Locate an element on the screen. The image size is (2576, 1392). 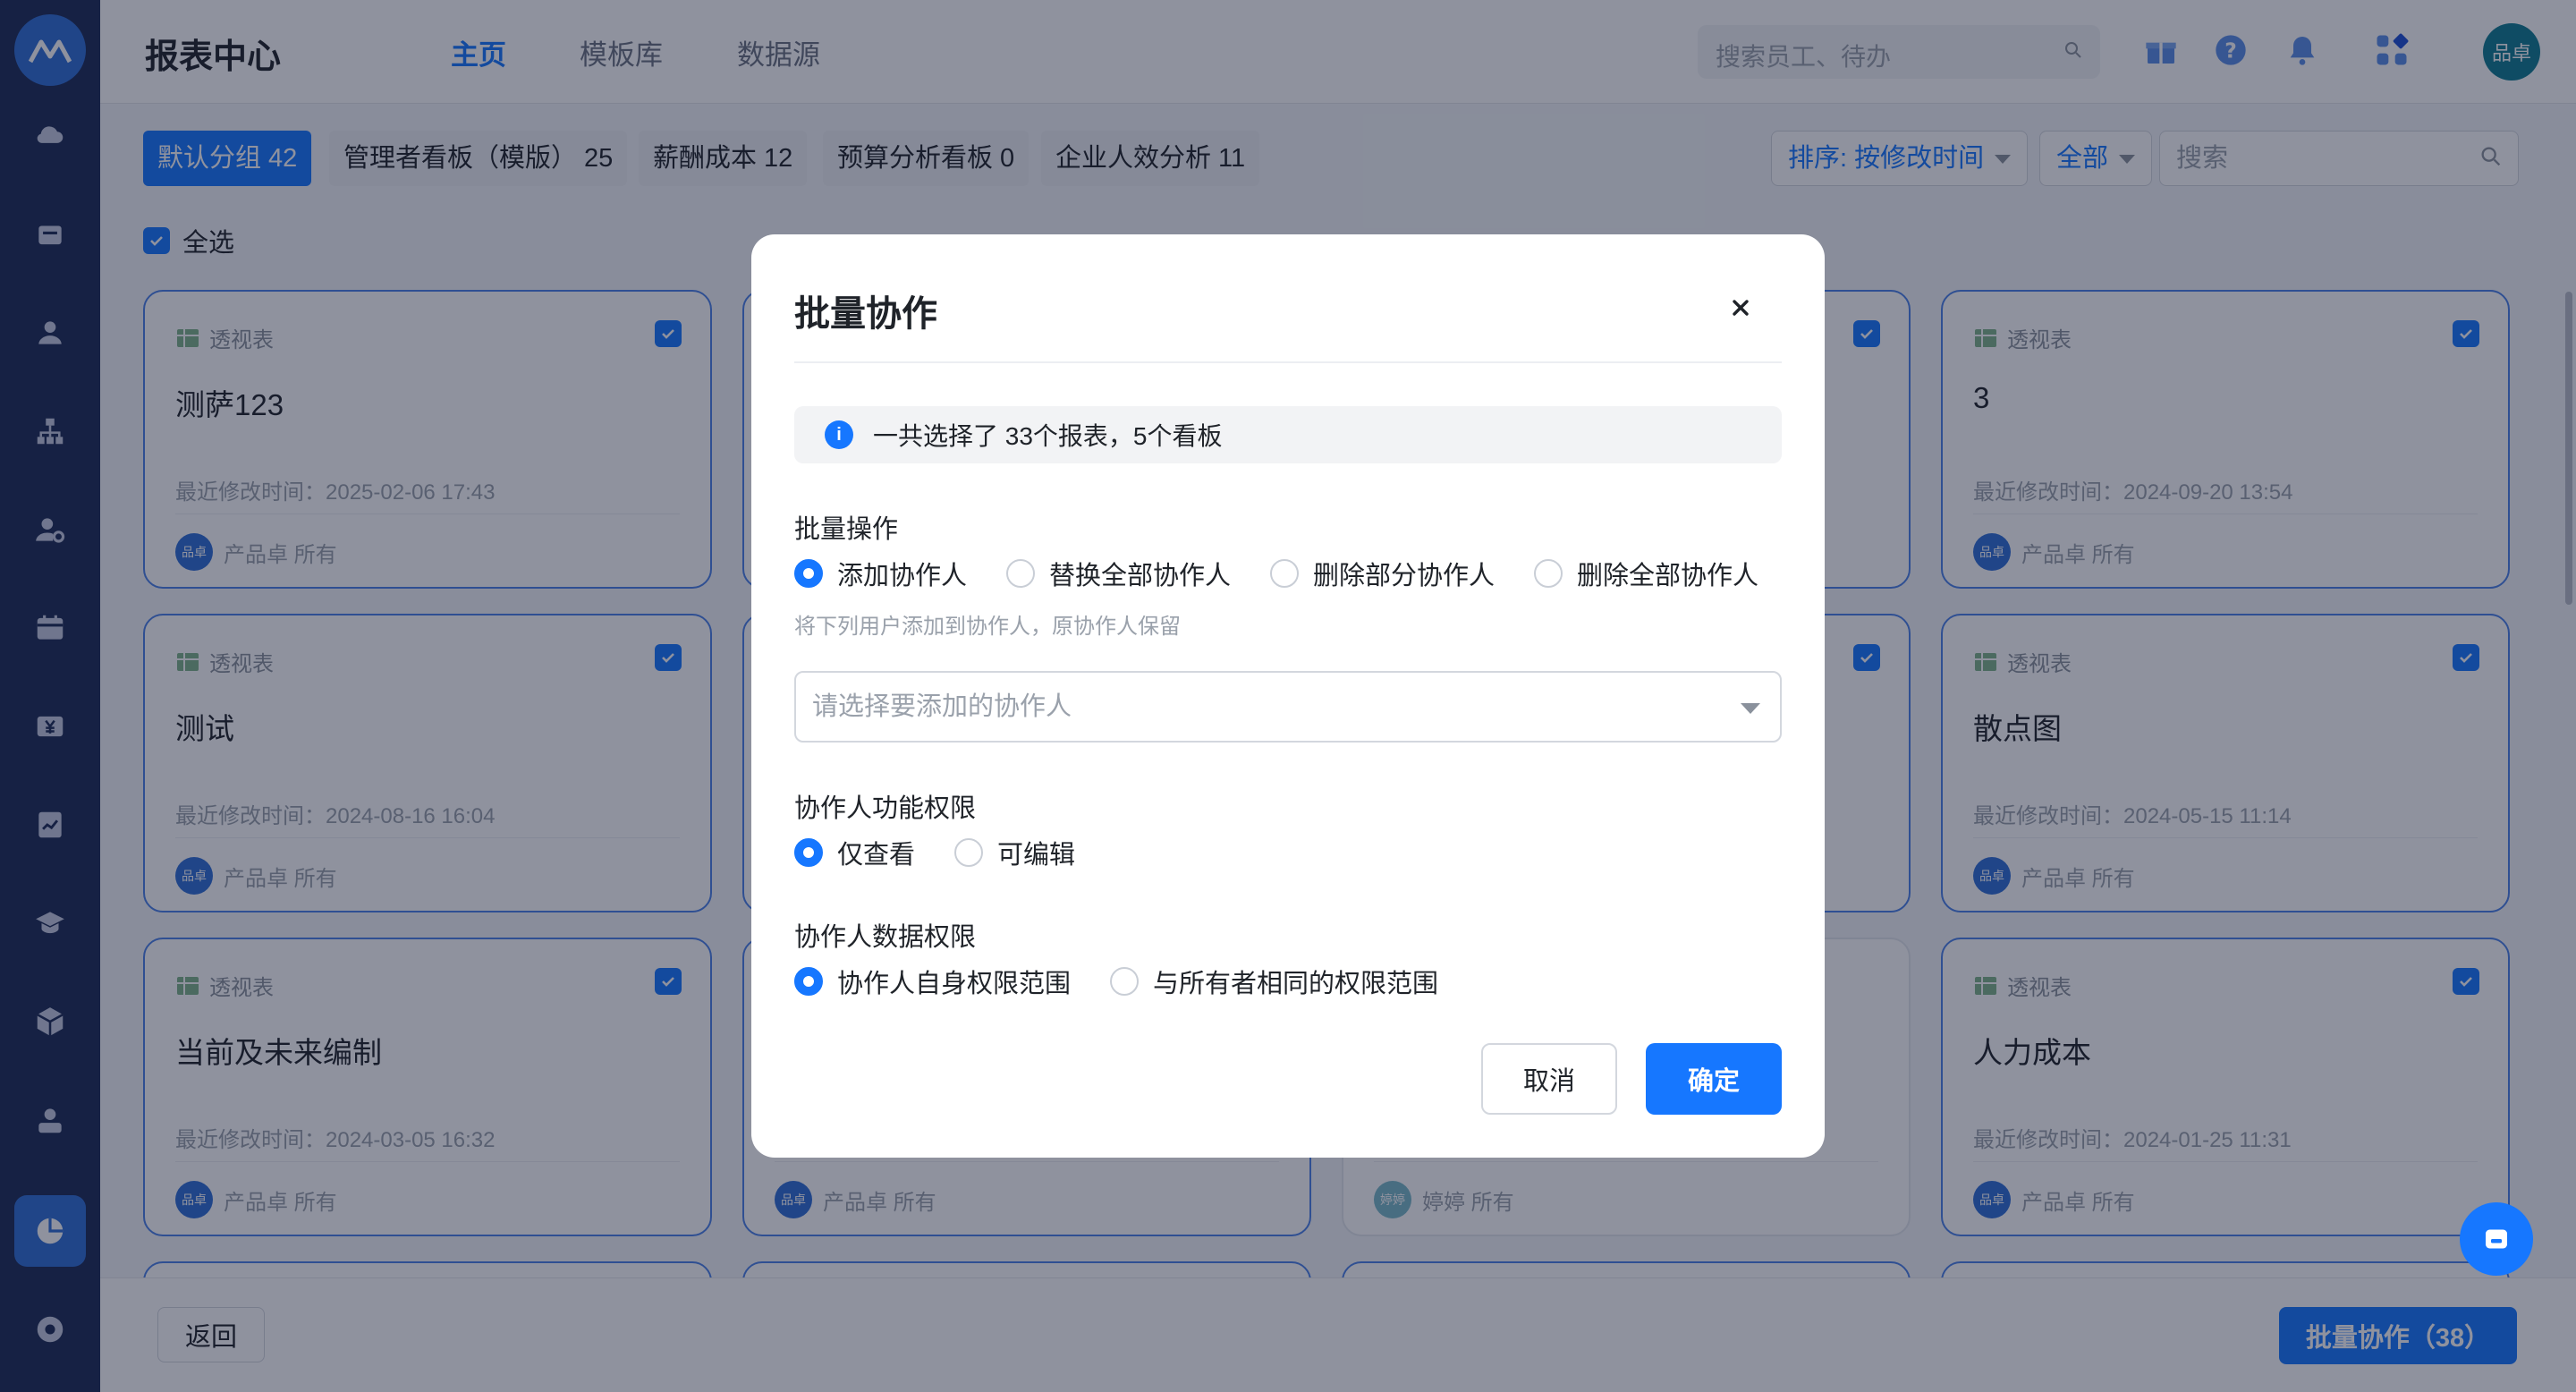
chevron-down-icon is located at coordinates (1750, 708).